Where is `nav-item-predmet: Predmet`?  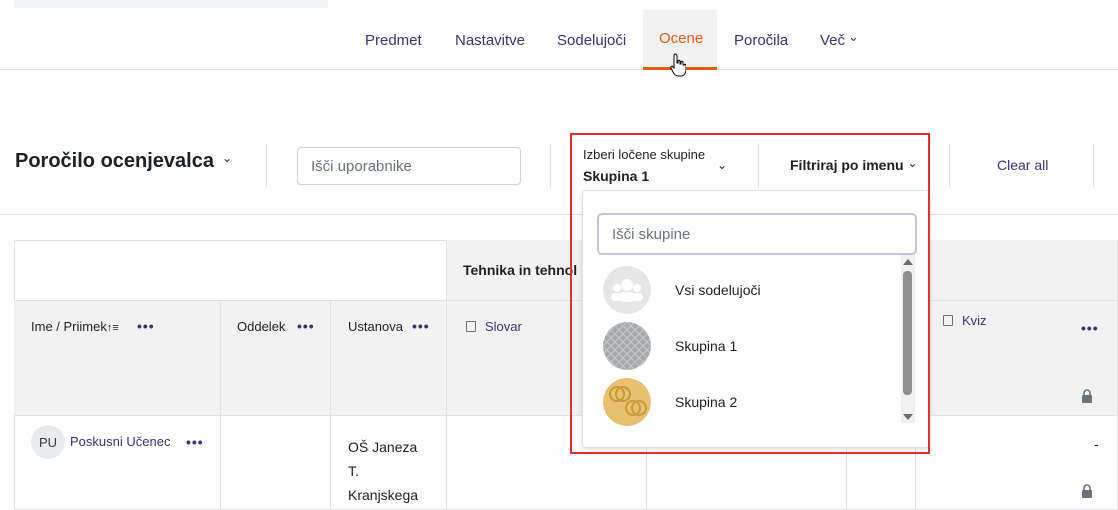 nav-item-predmet: Predmet is located at coordinates (393, 40).